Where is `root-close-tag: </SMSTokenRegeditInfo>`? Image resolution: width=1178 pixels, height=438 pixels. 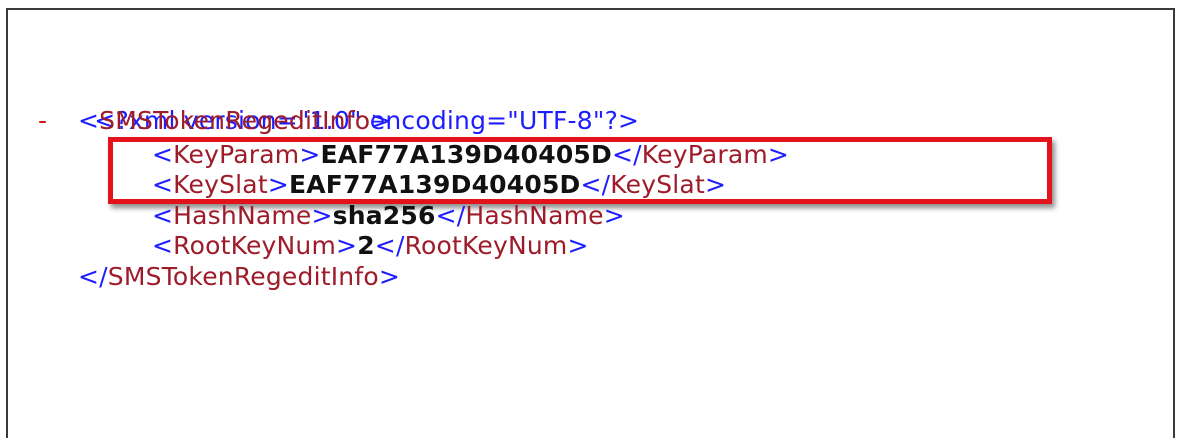 root-close-tag: </SMSTokenRegeditInfo> is located at coordinates (239, 277).